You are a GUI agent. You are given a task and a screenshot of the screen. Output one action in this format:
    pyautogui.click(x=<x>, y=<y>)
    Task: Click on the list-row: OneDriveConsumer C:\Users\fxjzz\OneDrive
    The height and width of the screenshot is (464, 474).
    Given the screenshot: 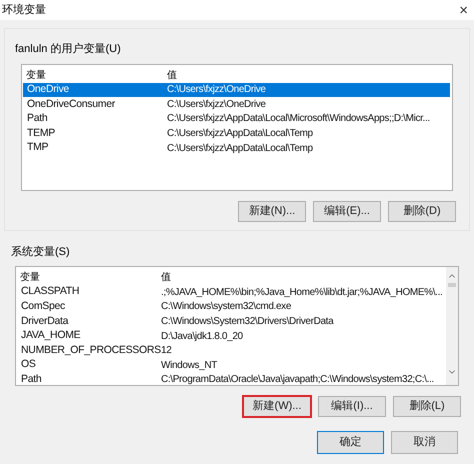 What is the action you would take?
    pyautogui.click(x=236, y=104)
    